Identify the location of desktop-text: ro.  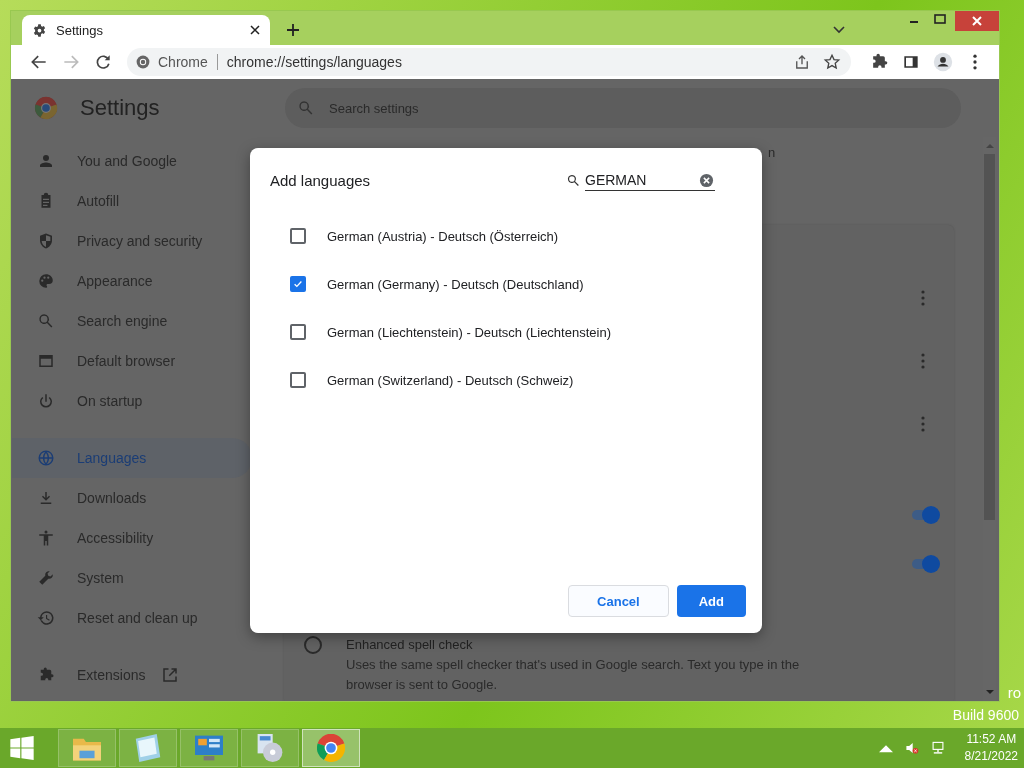
(1014, 692).